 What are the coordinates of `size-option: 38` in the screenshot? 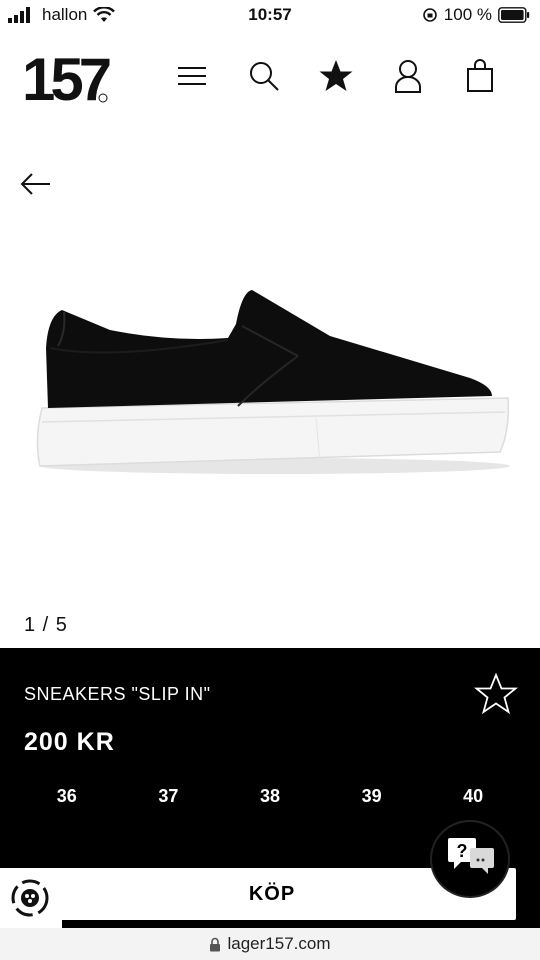 It's located at (270, 796).